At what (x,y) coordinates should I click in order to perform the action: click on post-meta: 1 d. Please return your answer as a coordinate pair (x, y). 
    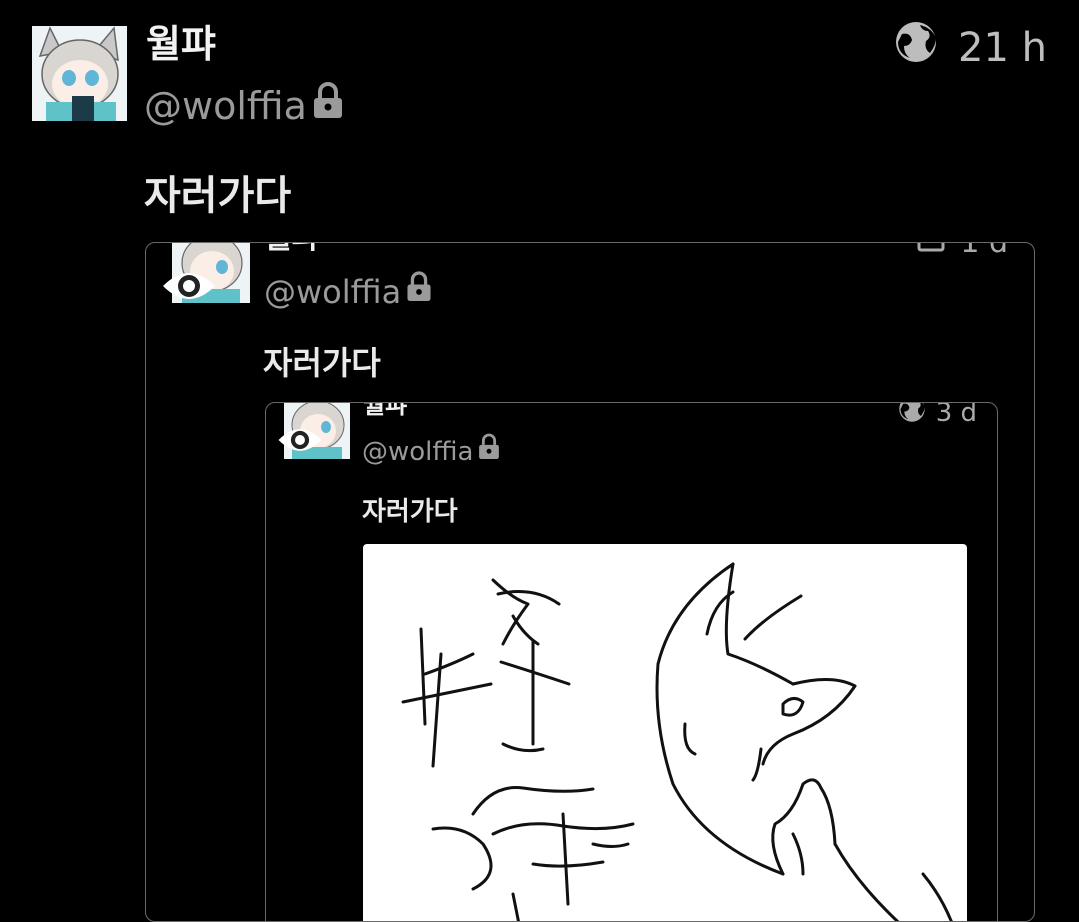
    Looking at the image, I should click on (962, 252).